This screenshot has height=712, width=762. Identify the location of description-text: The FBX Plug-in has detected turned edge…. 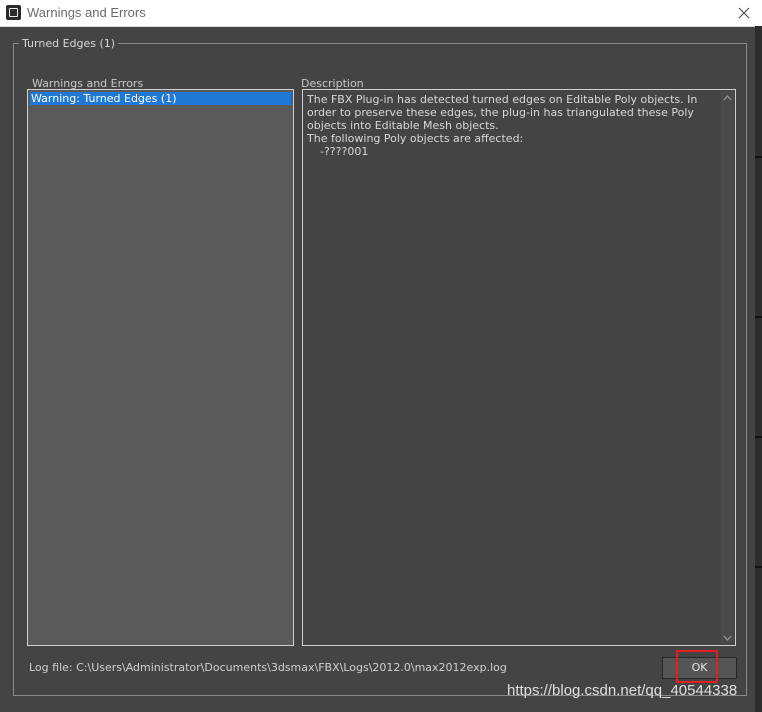
(511, 125).